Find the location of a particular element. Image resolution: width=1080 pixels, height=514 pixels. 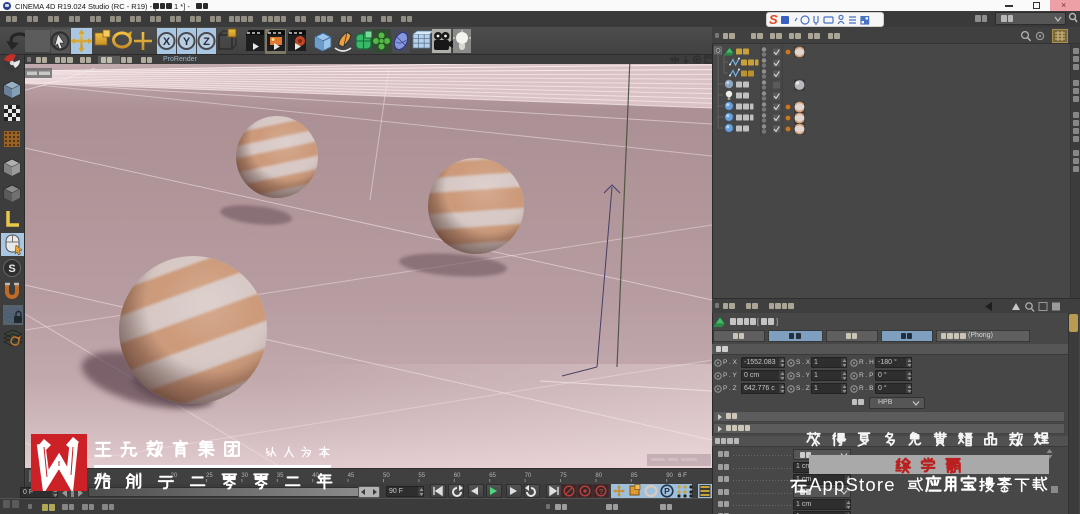

svg-text: 6 F is located at coordinates (682, 475).